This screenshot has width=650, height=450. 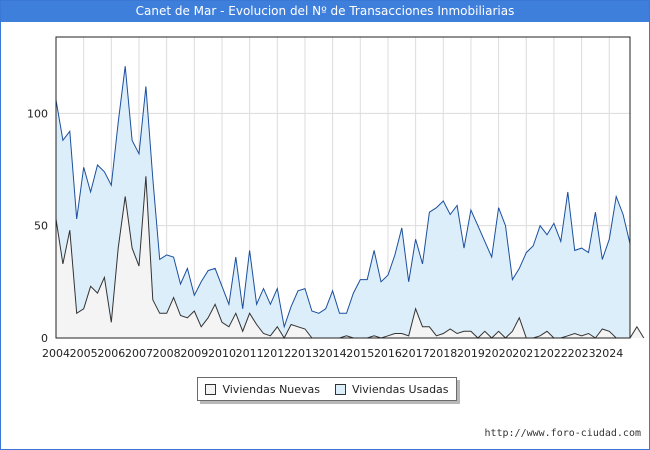 What do you see at coordinates (111, 353) in the screenshot?
I see `x-tick-label: 2006` at bounding box center [111, 353].